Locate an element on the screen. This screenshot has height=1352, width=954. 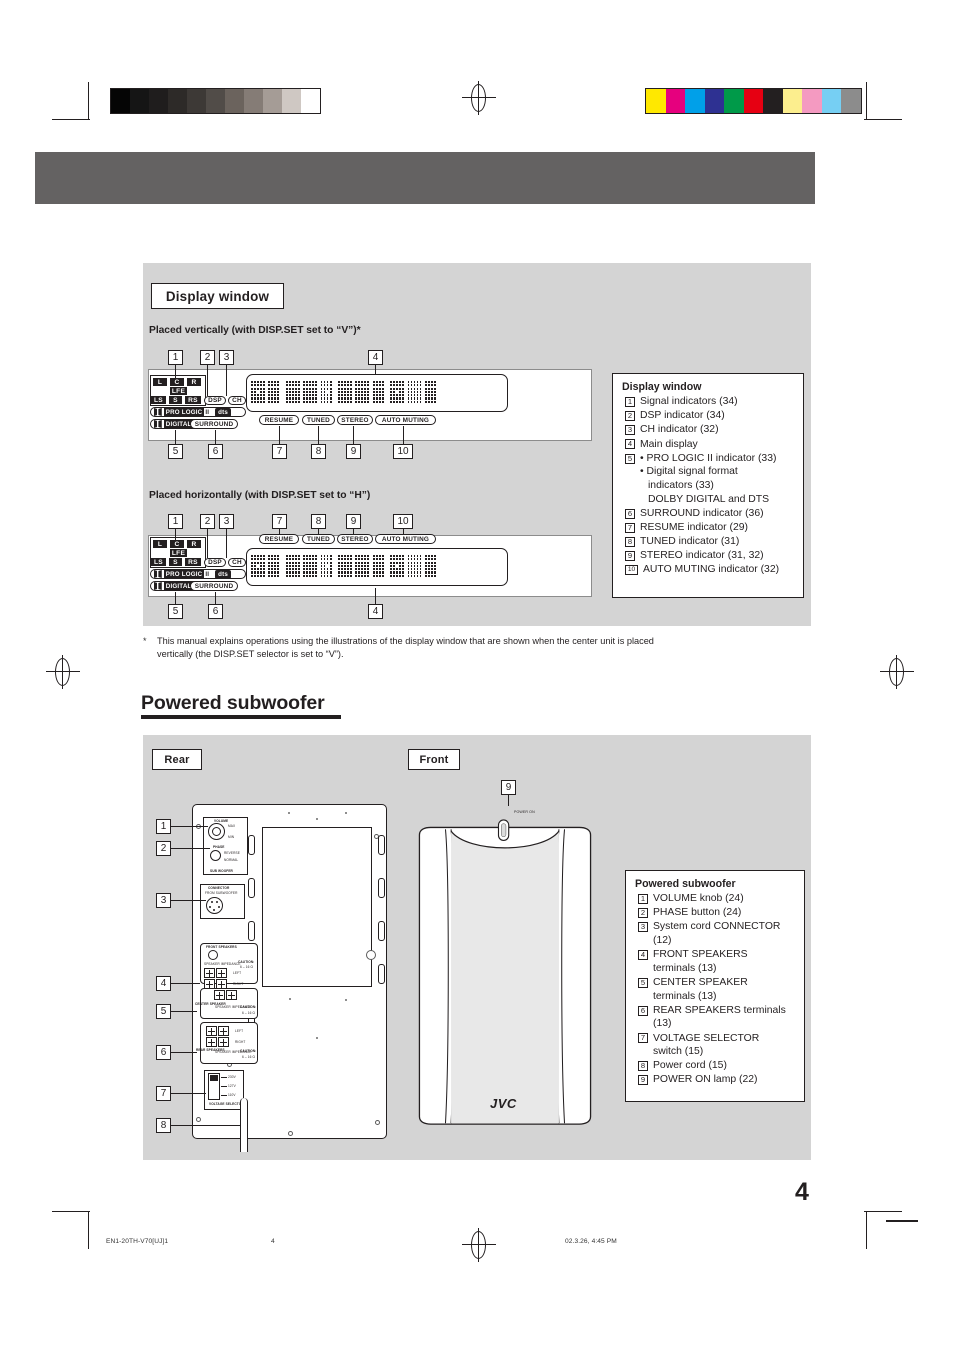
auto-muting-indicator-h: AUTO MUTING is located at coordinates (405, 539).